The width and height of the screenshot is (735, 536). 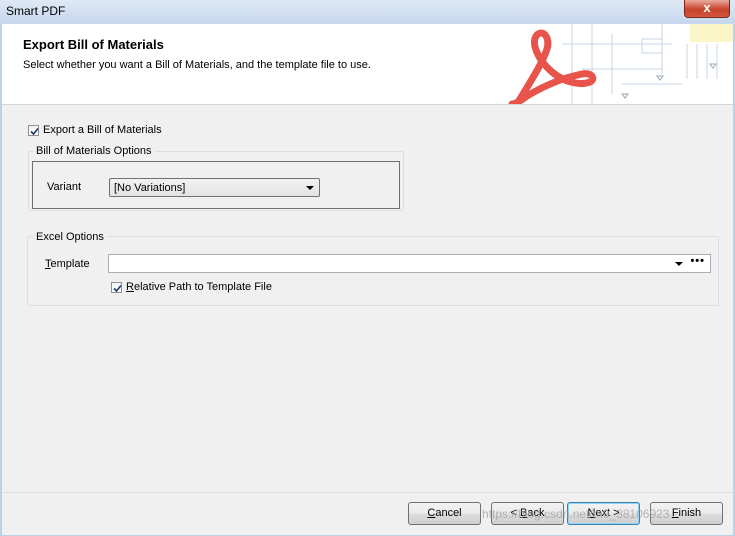 I want to click on close-button: x, so click(x=707, y=9).